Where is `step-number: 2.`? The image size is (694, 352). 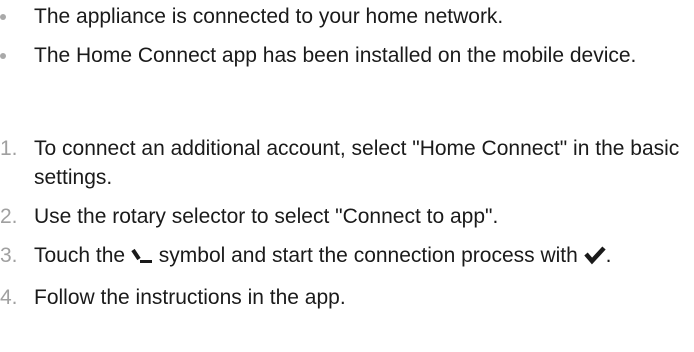
step-number: 2. is located at coordinates (9, 216).